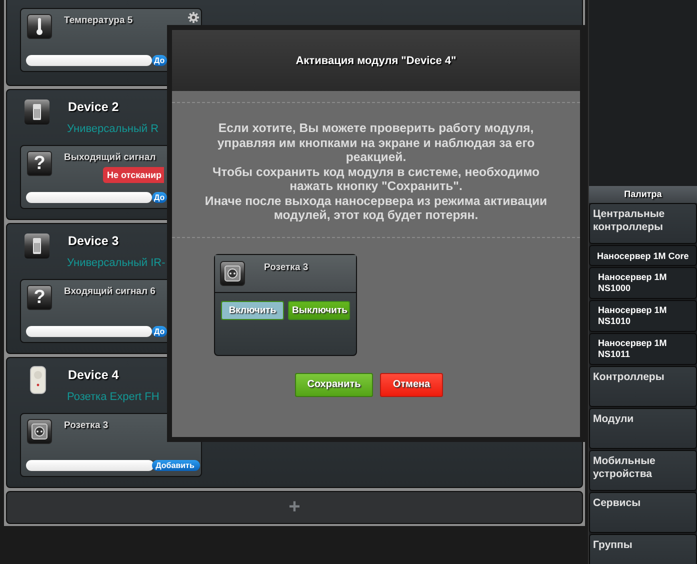 Image resolution: width=697 pixels, height=564 pixels. Describe the element at coordinates (176, 465) in the screenshot. I see `add-button: Добавить` at that location.